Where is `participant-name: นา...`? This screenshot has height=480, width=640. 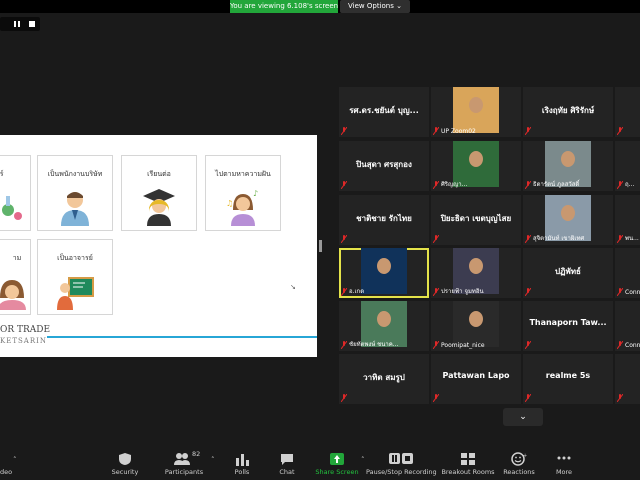 participant-name: นา... is located at coordinates (627, 110).